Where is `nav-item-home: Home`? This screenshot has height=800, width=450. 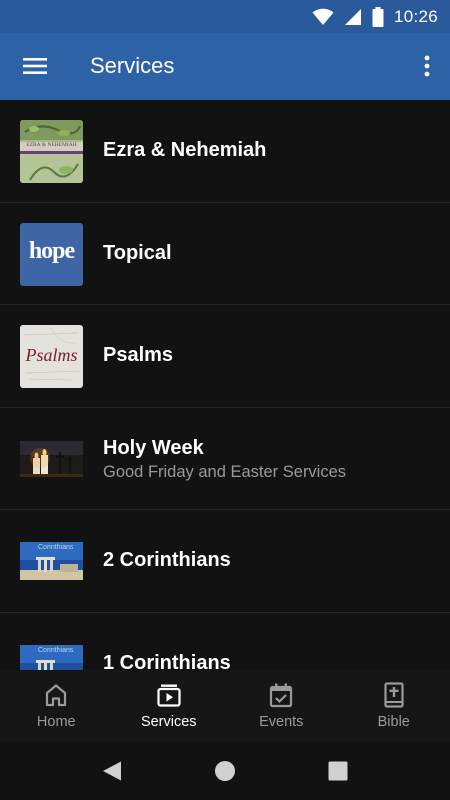
nav-item-home: Home is located at coordinates (56, 706).